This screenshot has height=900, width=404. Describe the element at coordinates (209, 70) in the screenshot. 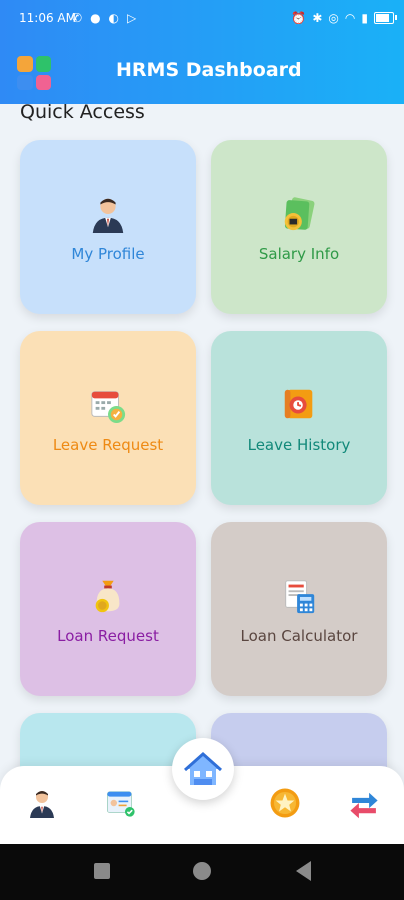

I see `app-title: HRMS Dashboard` at that location.